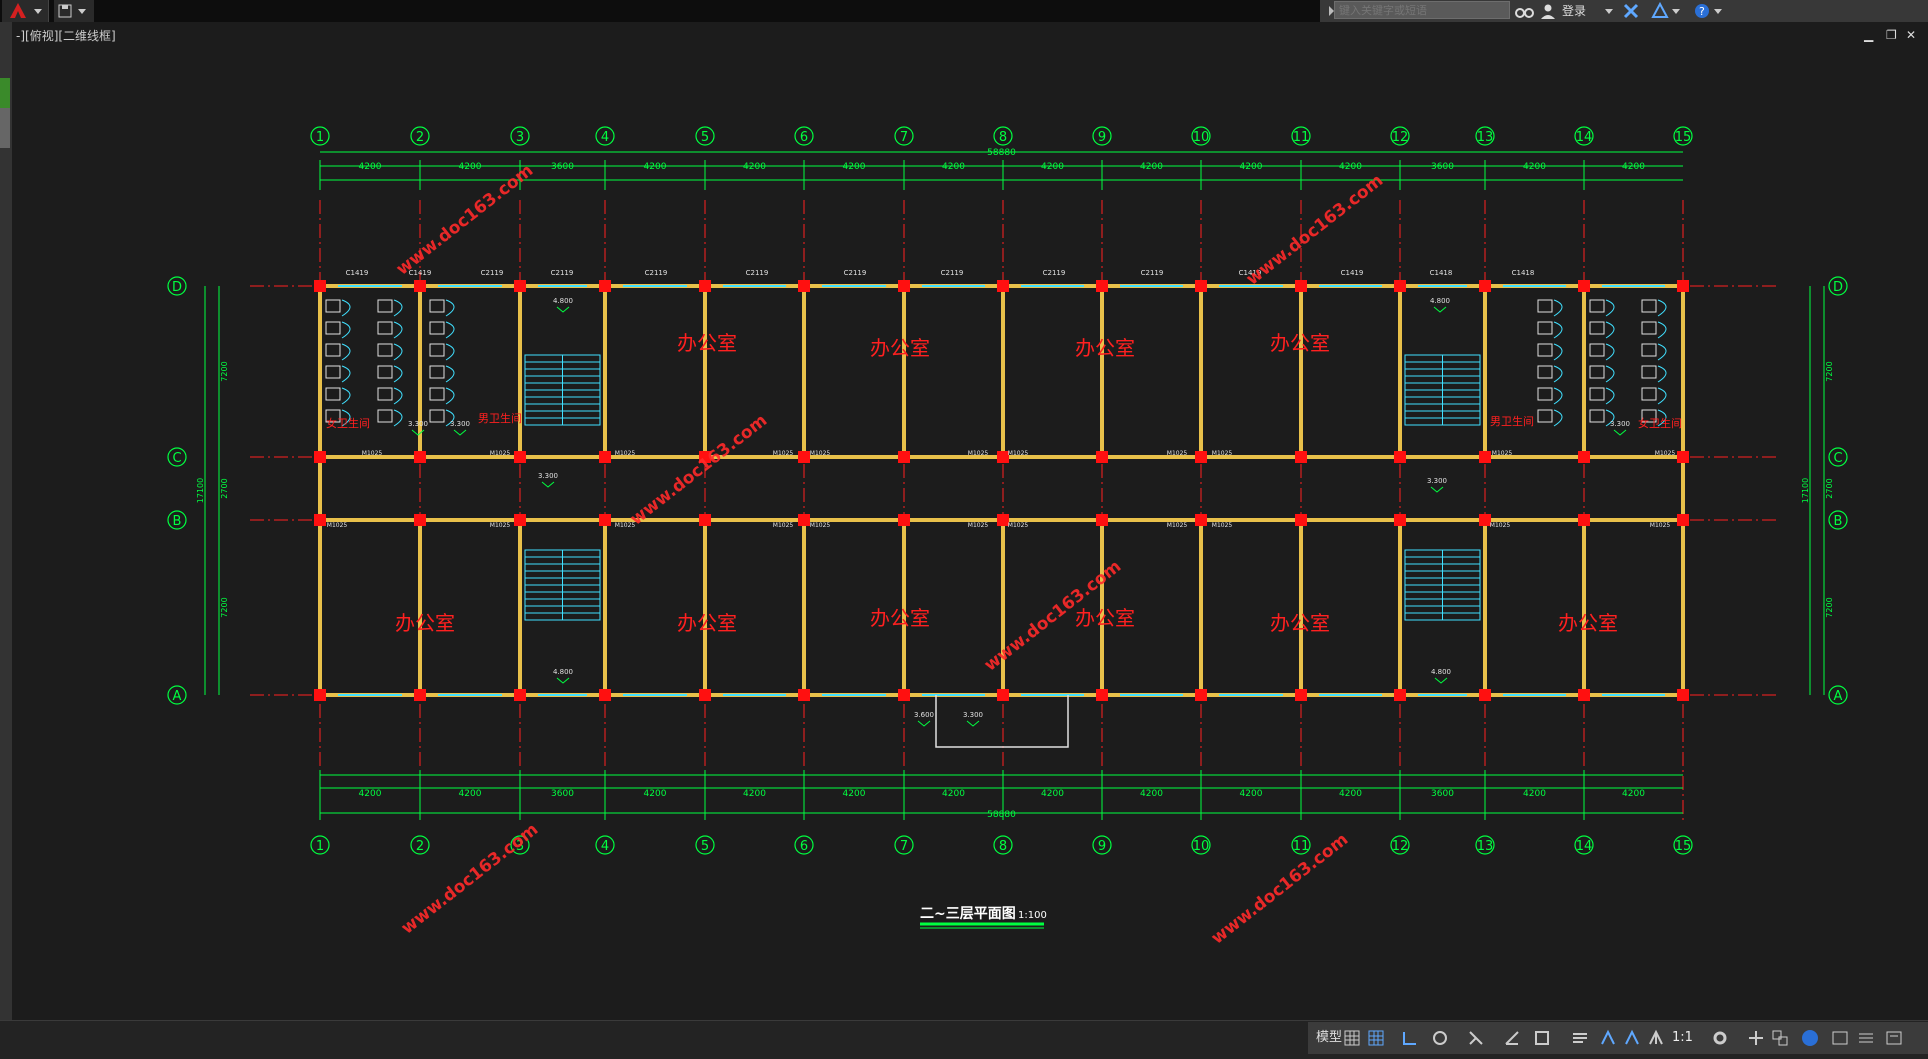 The width and height of the screenshot is (1928, 1059). Describe the element at coordinates (1329, 1038) in the screenshot. I see `model-space-button: 模型` at that location.